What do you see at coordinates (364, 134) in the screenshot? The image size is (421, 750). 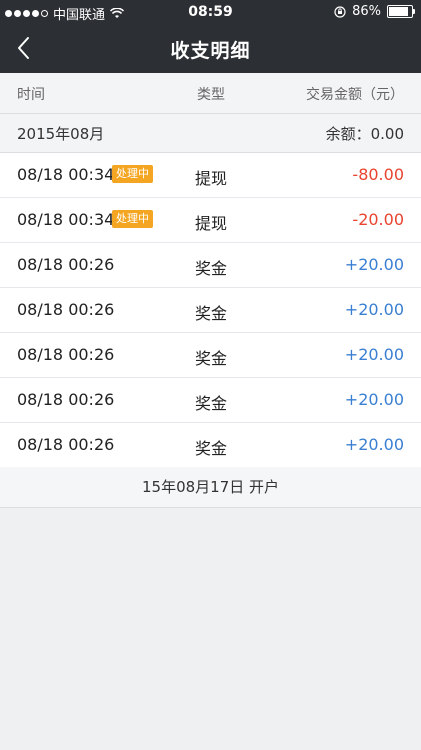 I see `balance-label: 余额：0.00` at bounding box center [364, 134].